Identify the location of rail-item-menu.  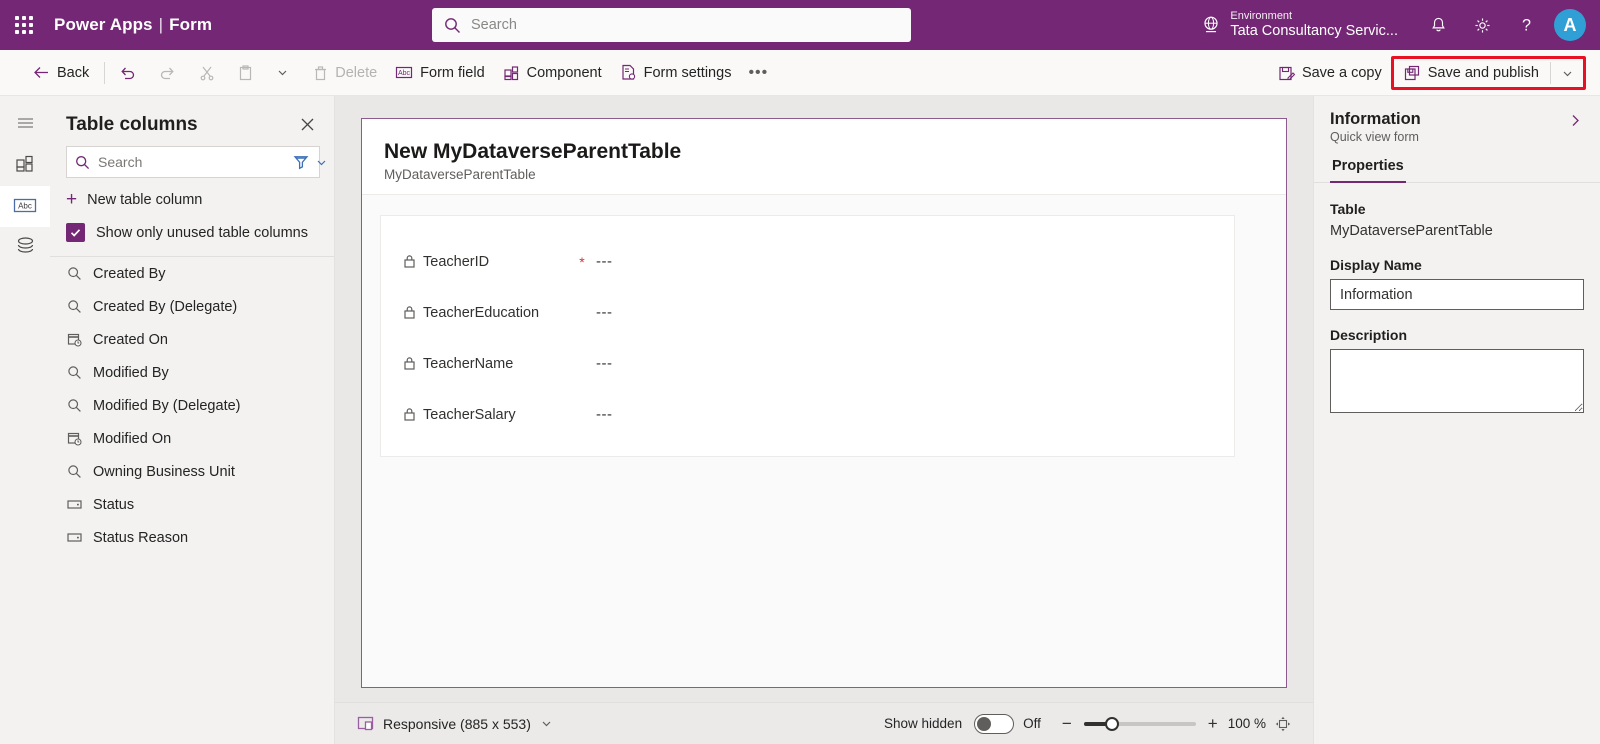
(25, 124).